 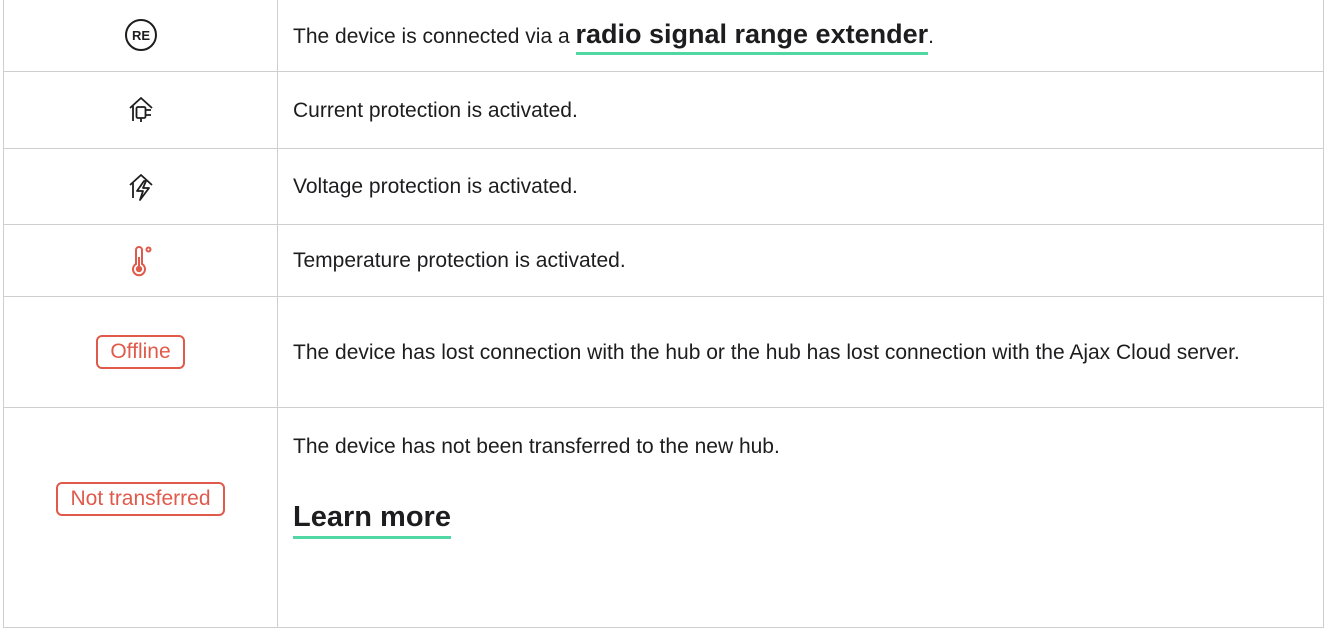 I want to click on description-cell: Temperature protection is activated., so click(x=800, y=260).